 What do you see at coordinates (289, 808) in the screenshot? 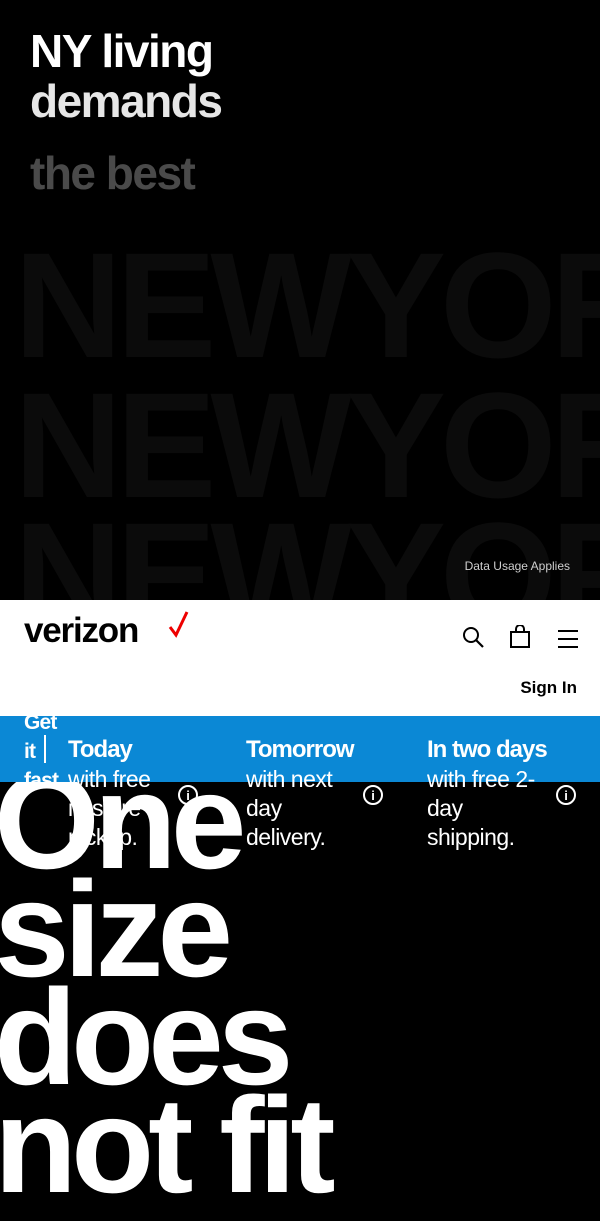
I see `shipping-option-description: with next day delivery.` at bounding box center [289, 808].